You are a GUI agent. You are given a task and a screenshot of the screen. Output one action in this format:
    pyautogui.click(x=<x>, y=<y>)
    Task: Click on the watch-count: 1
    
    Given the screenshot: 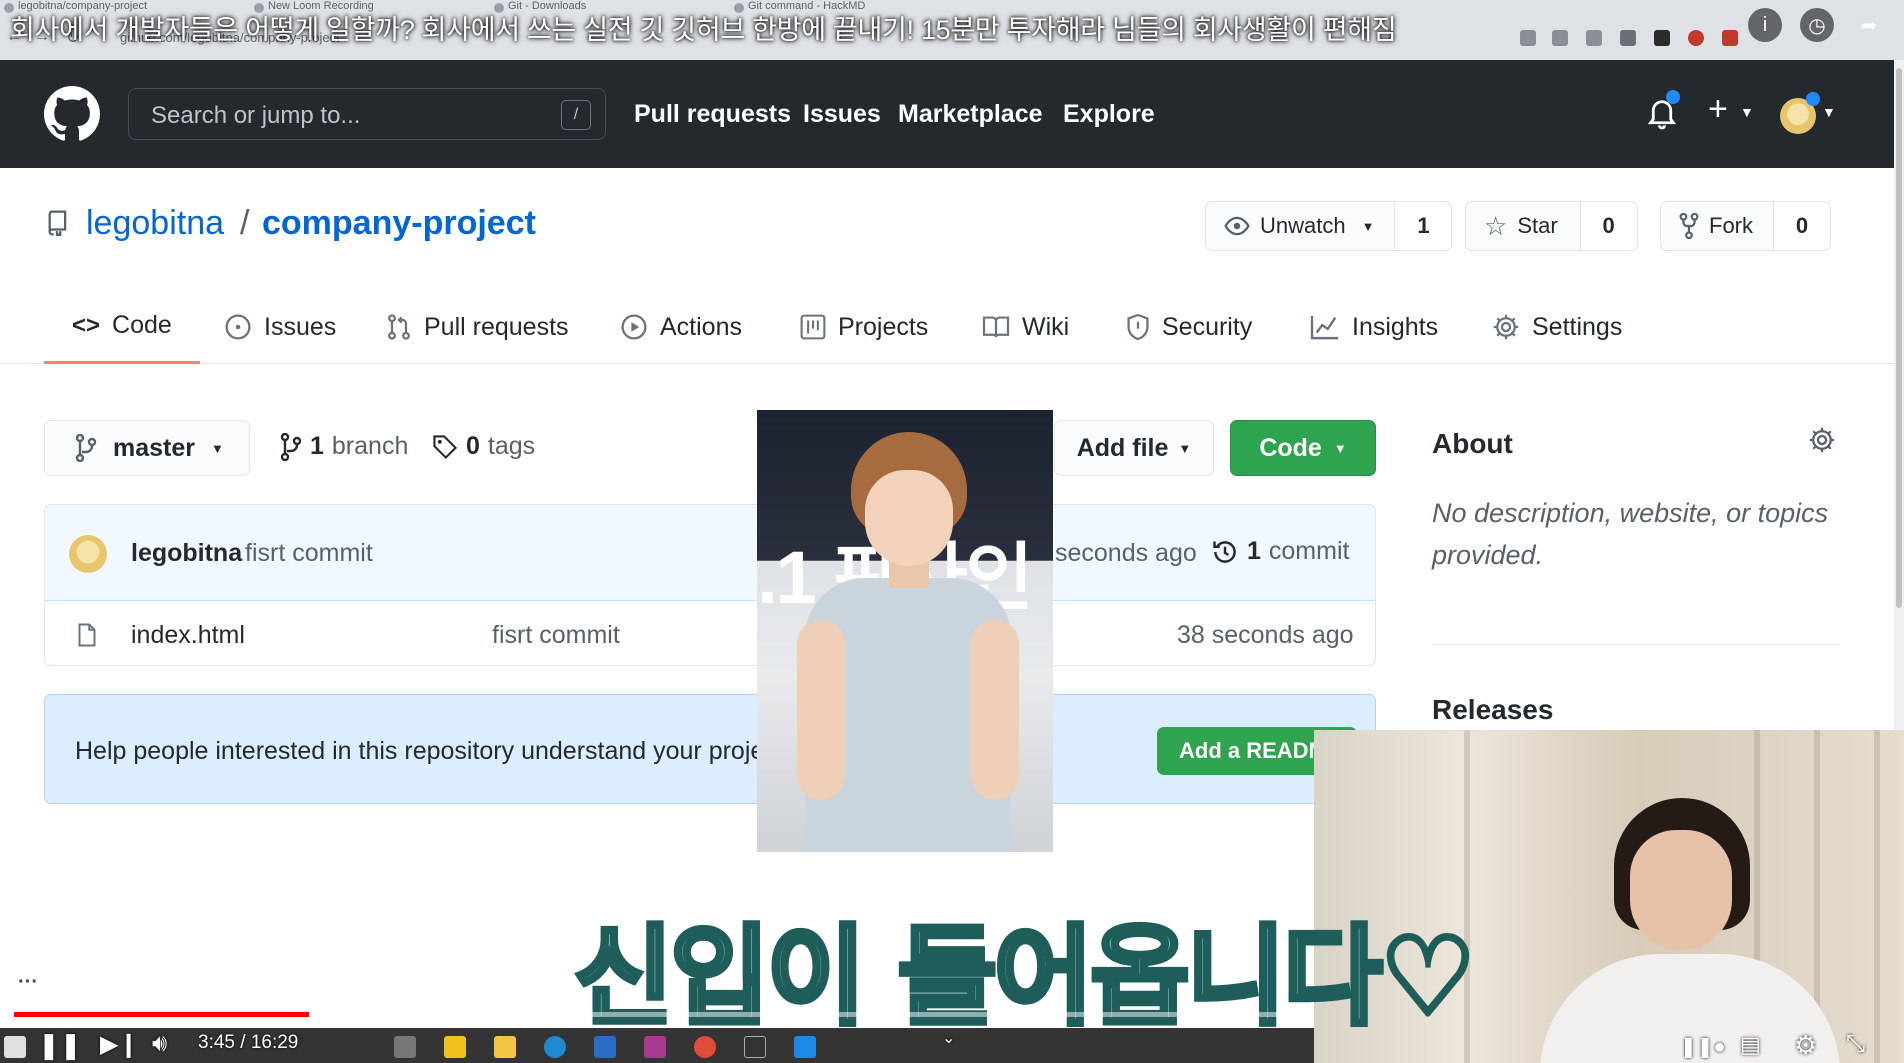 What is the action you would take?
    pyautogui.click(x=1423, y=226)
    